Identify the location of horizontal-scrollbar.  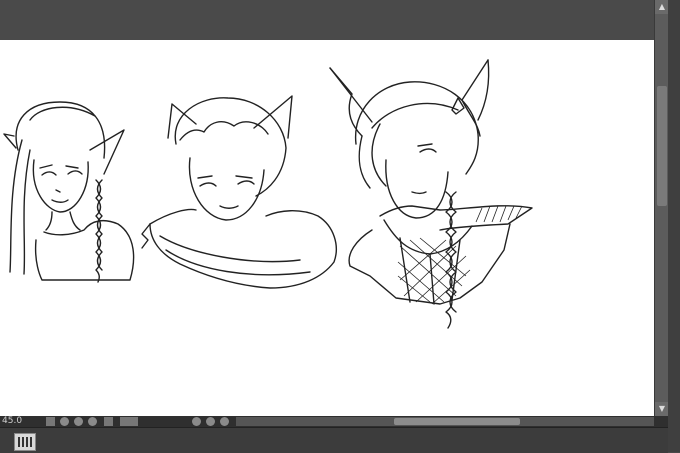
(445, 421).